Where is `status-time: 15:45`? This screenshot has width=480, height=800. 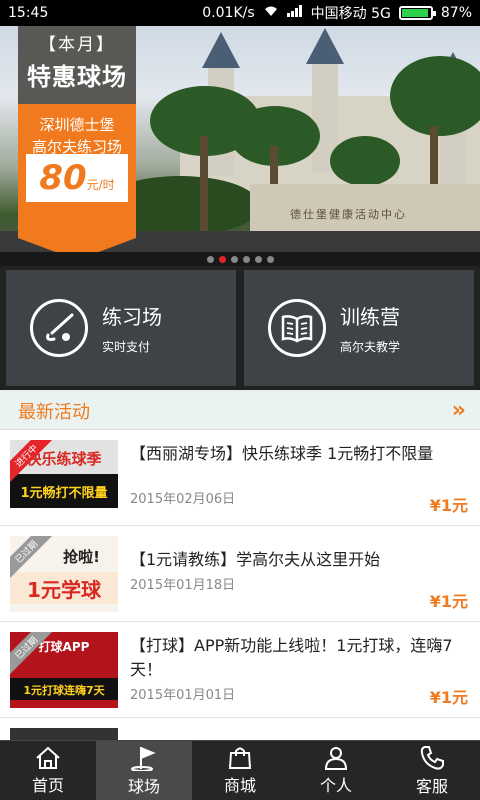
status-time: 15:45 is located at coordinates (28, 13).